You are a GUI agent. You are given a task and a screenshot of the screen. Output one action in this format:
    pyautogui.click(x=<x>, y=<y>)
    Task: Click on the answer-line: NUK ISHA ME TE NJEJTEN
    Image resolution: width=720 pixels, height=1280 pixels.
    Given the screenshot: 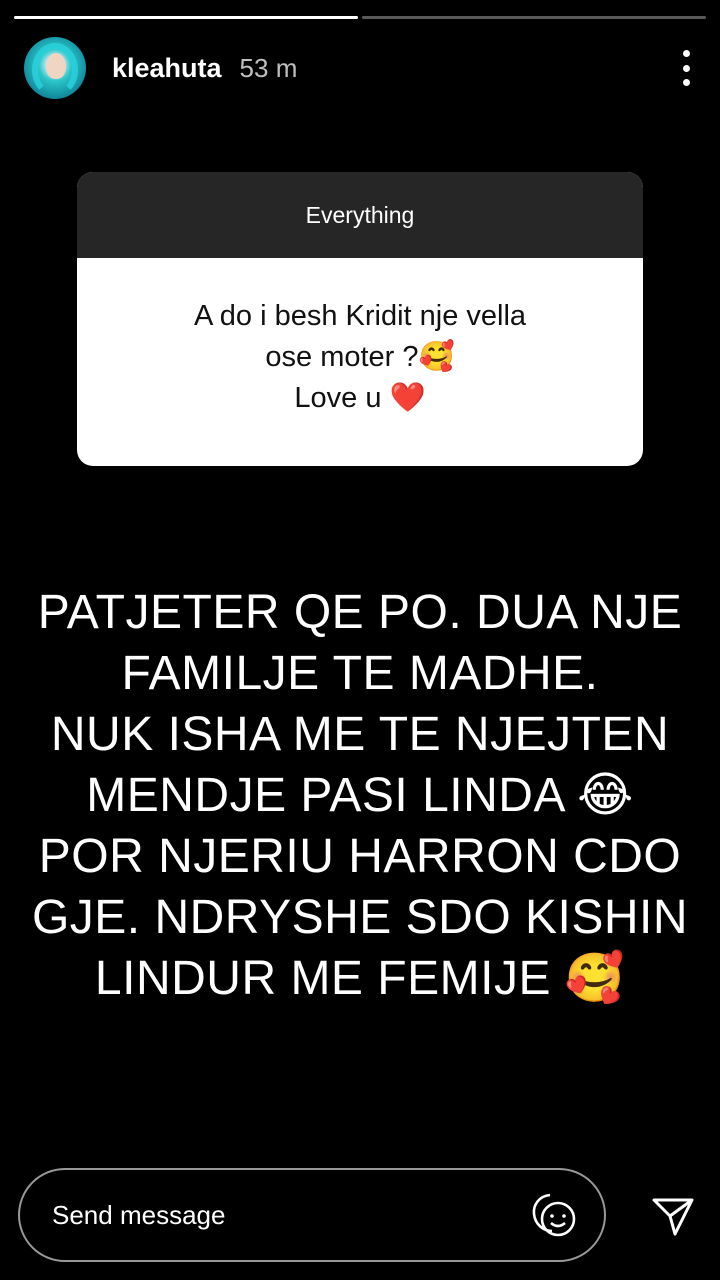 What is the action you would take?
    pyautogui.click(x=360, y=734)
    